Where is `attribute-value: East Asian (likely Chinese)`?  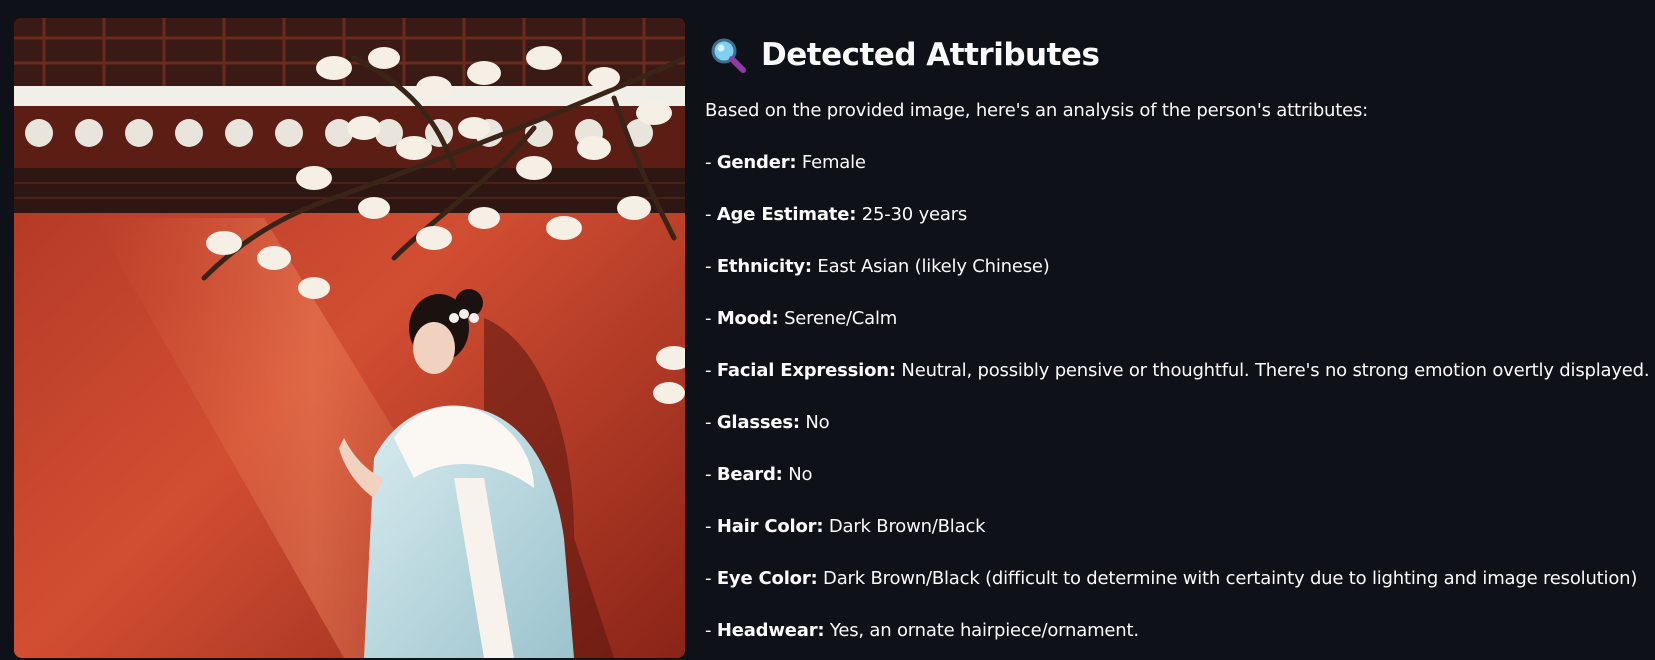 attribute-value: East Asian (likely Chinese) is located at coordinates (930, 266).